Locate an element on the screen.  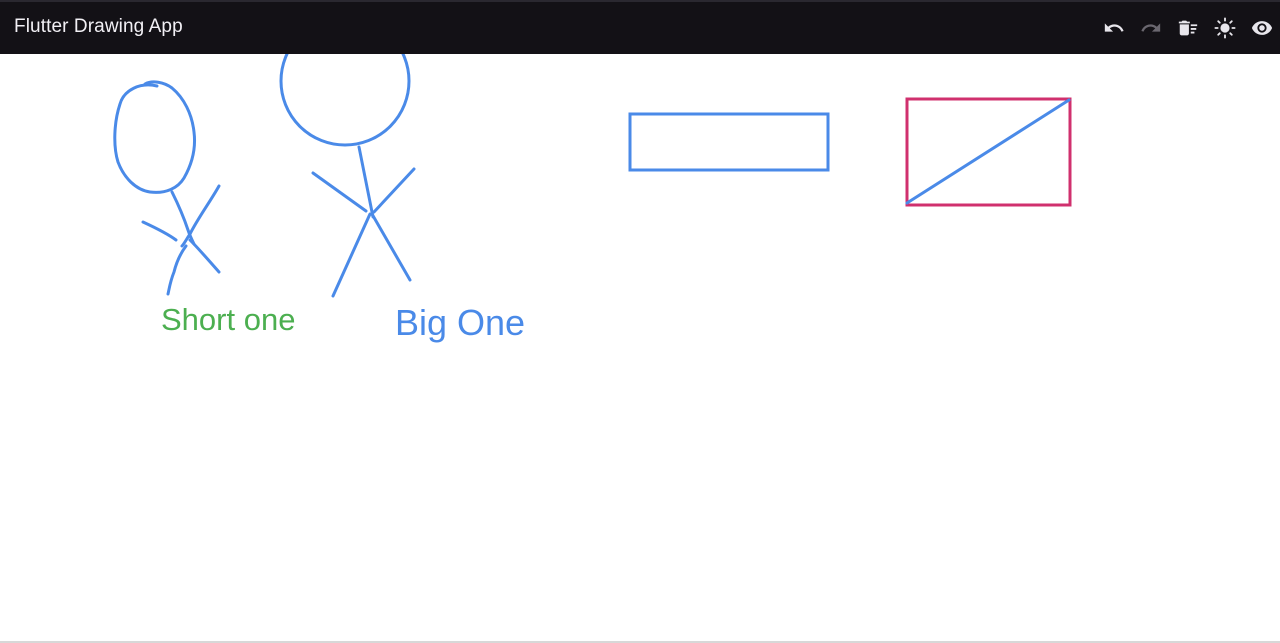
circle-stick-figure is located at coordinates (347, 176).